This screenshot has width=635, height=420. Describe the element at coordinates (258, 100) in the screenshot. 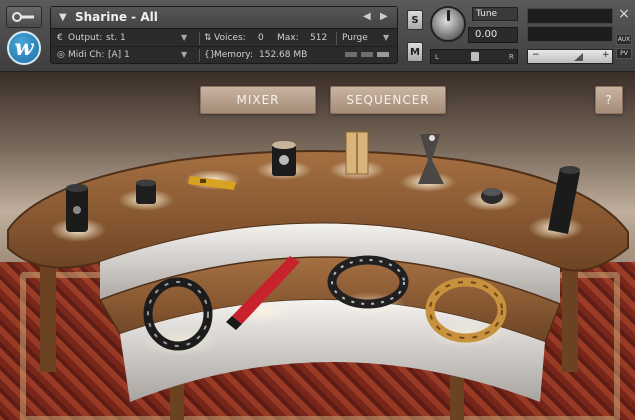

I see `mixer-button: MIXER` at that location.